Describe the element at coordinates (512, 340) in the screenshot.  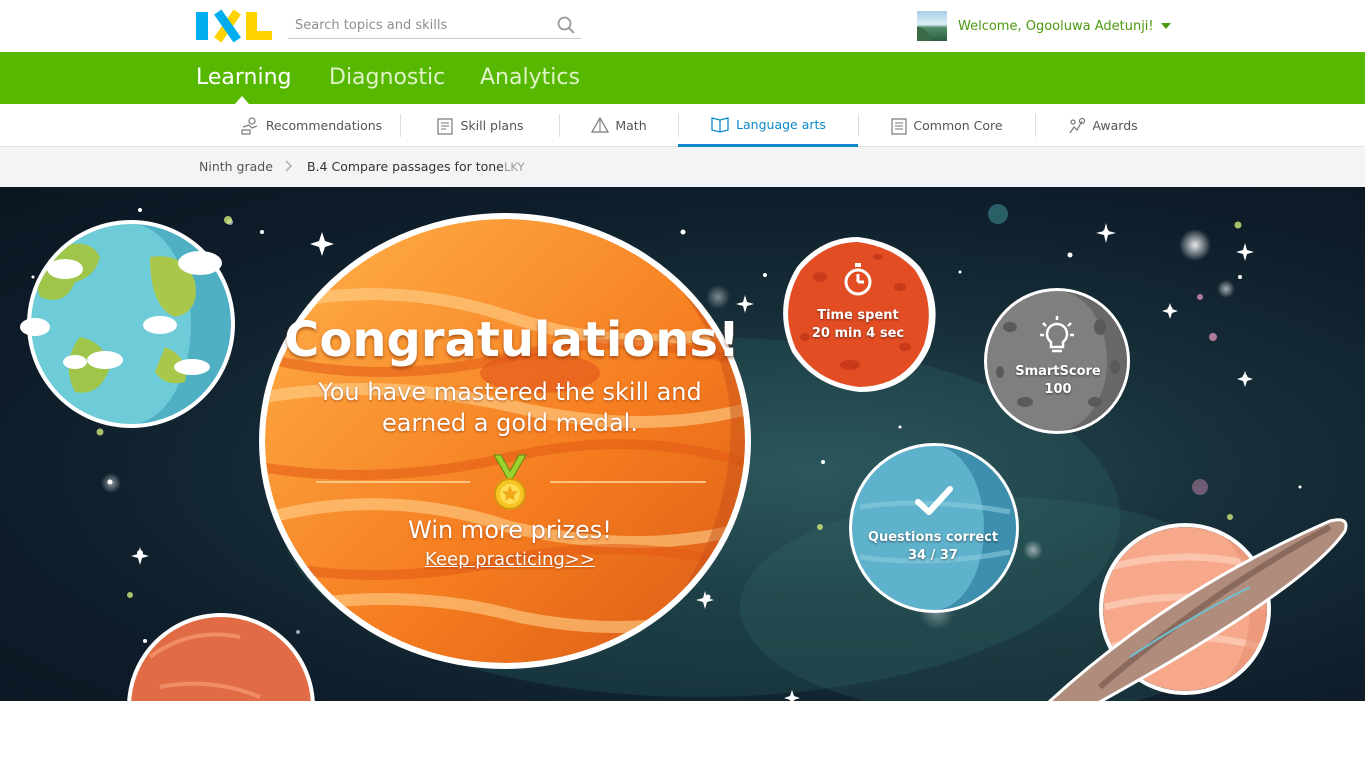
I see `congratulations-title: Congratulations!` at that location.